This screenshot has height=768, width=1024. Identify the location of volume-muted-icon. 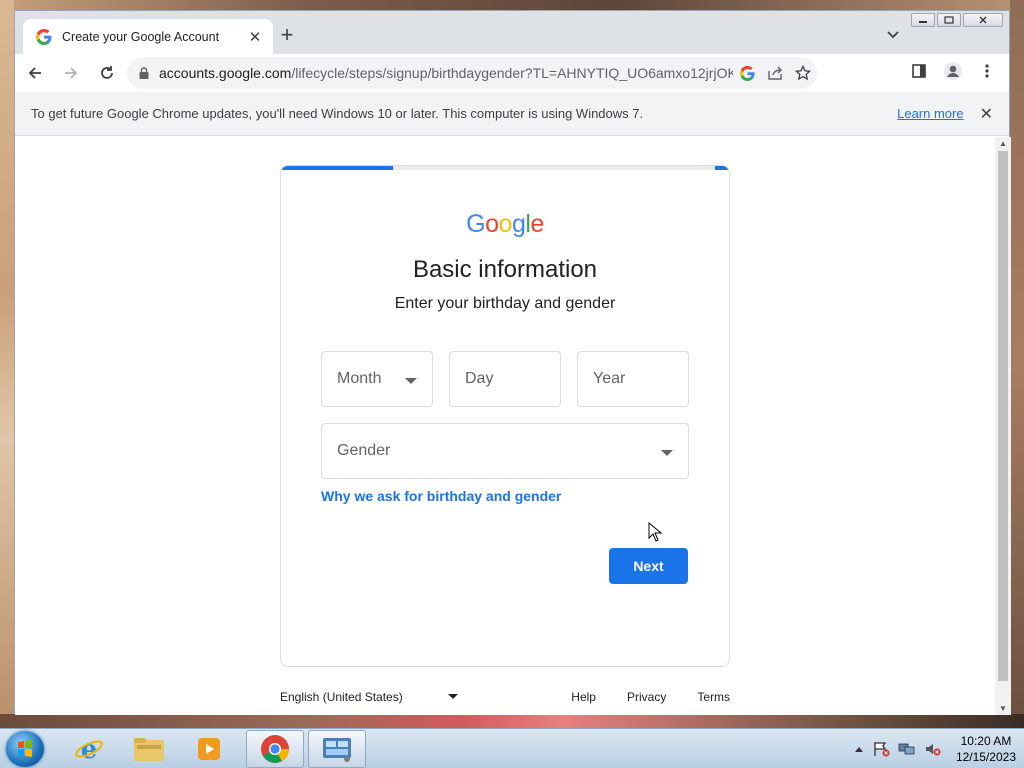
(933, 749).